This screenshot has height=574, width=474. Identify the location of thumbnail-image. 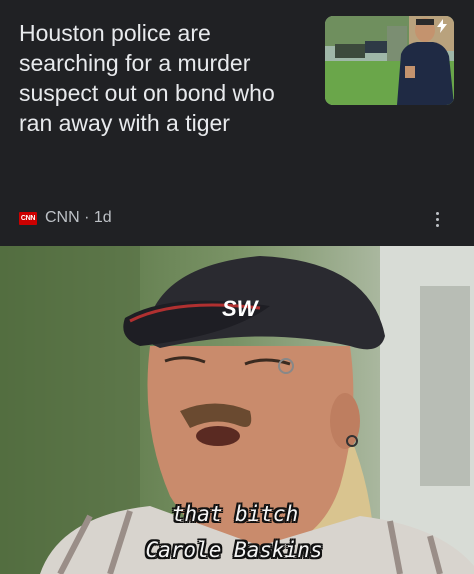
(389, 60).